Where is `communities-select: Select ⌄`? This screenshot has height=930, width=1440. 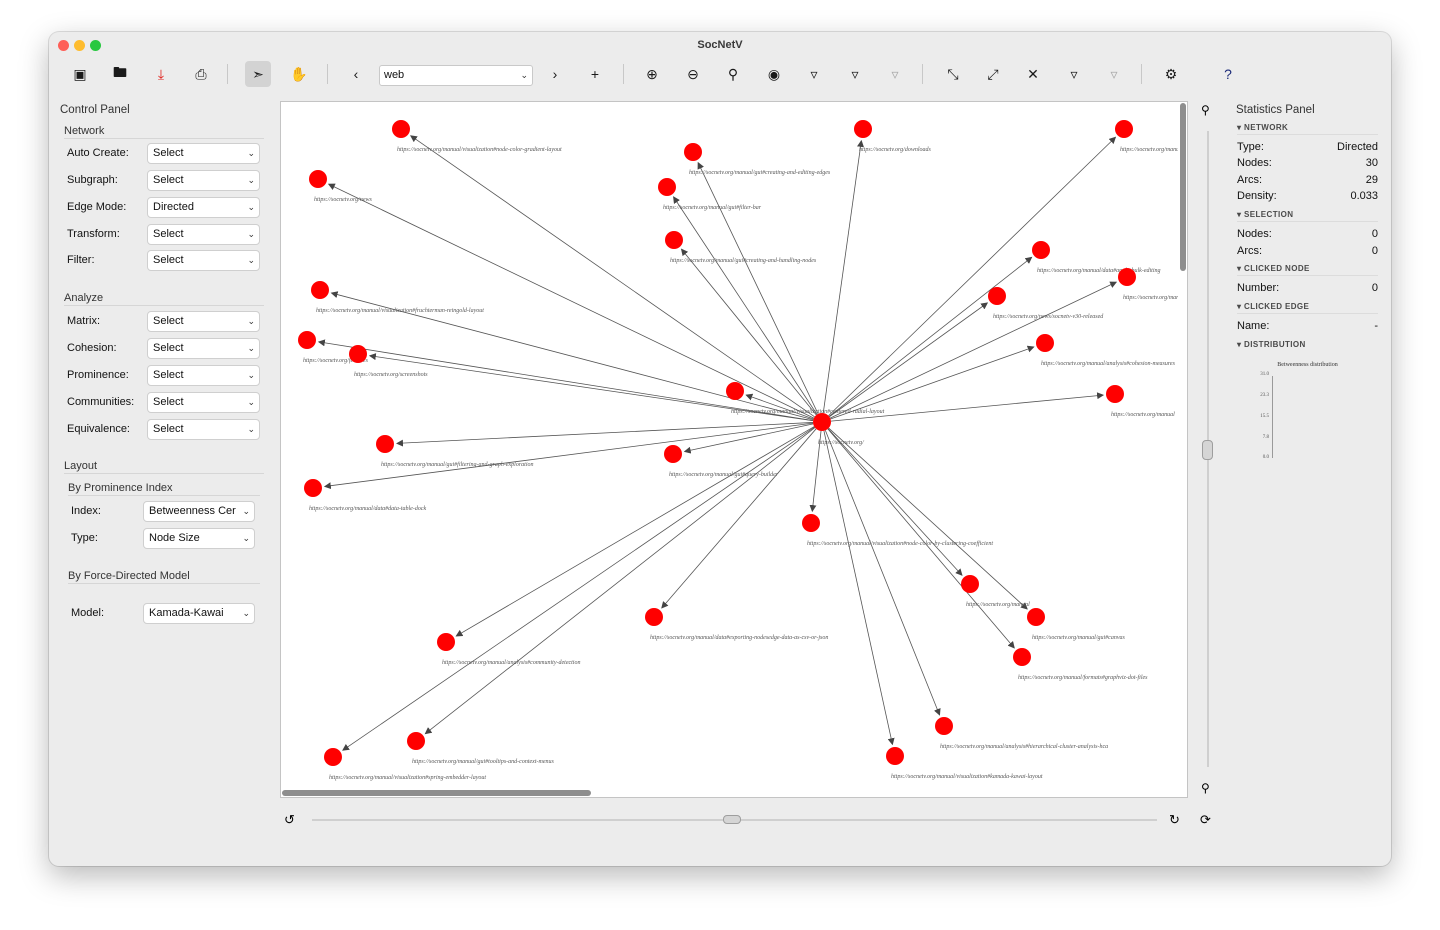 communities-select: Select ⌄ is located at coordinates (203, 402).